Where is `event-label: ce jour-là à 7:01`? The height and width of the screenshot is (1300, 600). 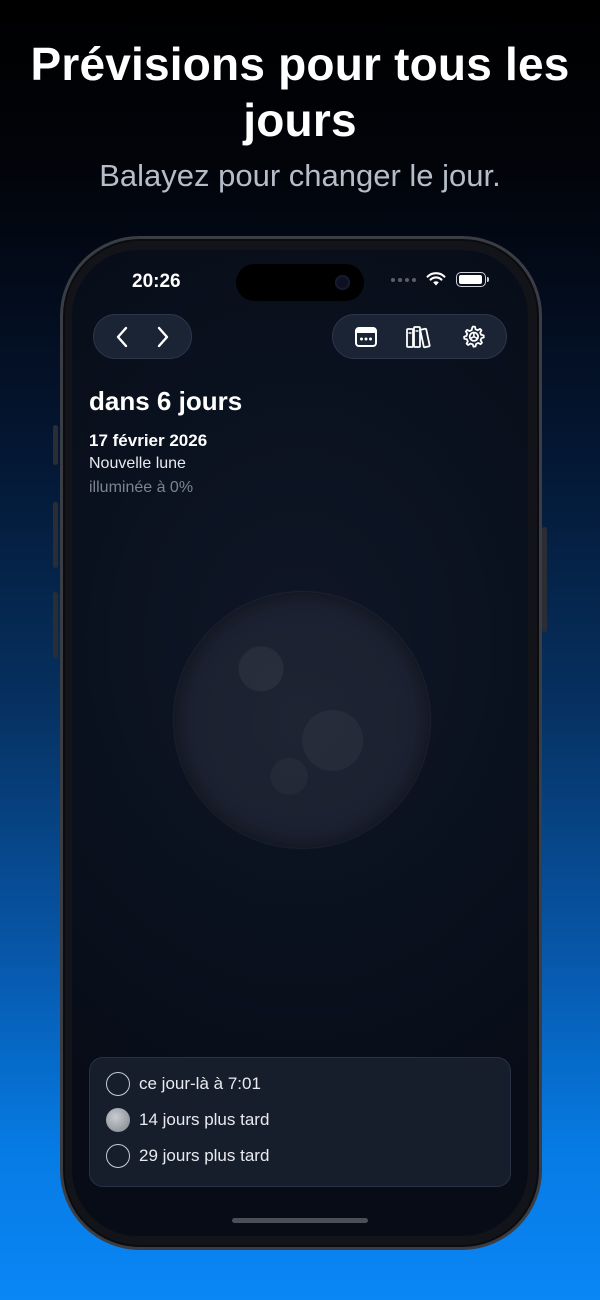 event-label: ce jour-là à 7:01 is located at coordinates (200, 1083).